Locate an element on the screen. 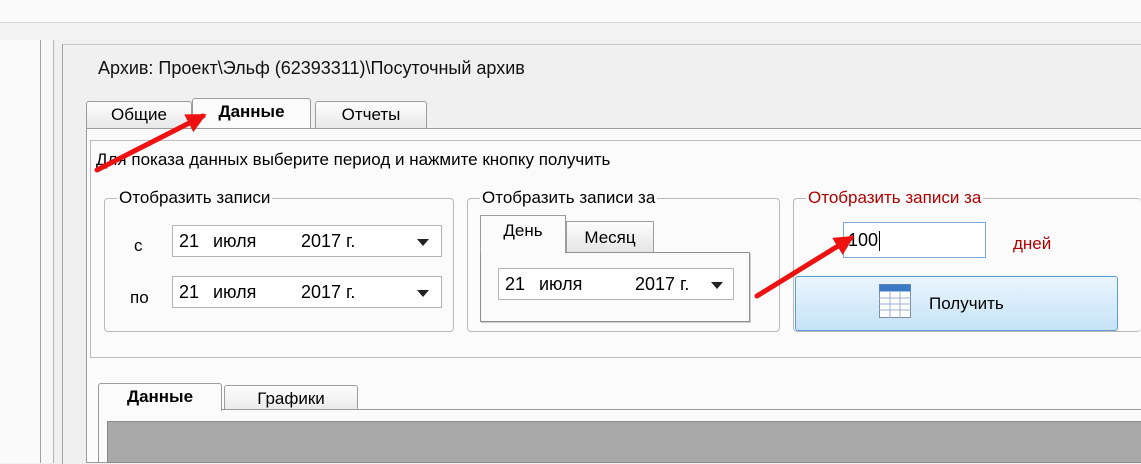  top-band is located at coordinates (570, 31).